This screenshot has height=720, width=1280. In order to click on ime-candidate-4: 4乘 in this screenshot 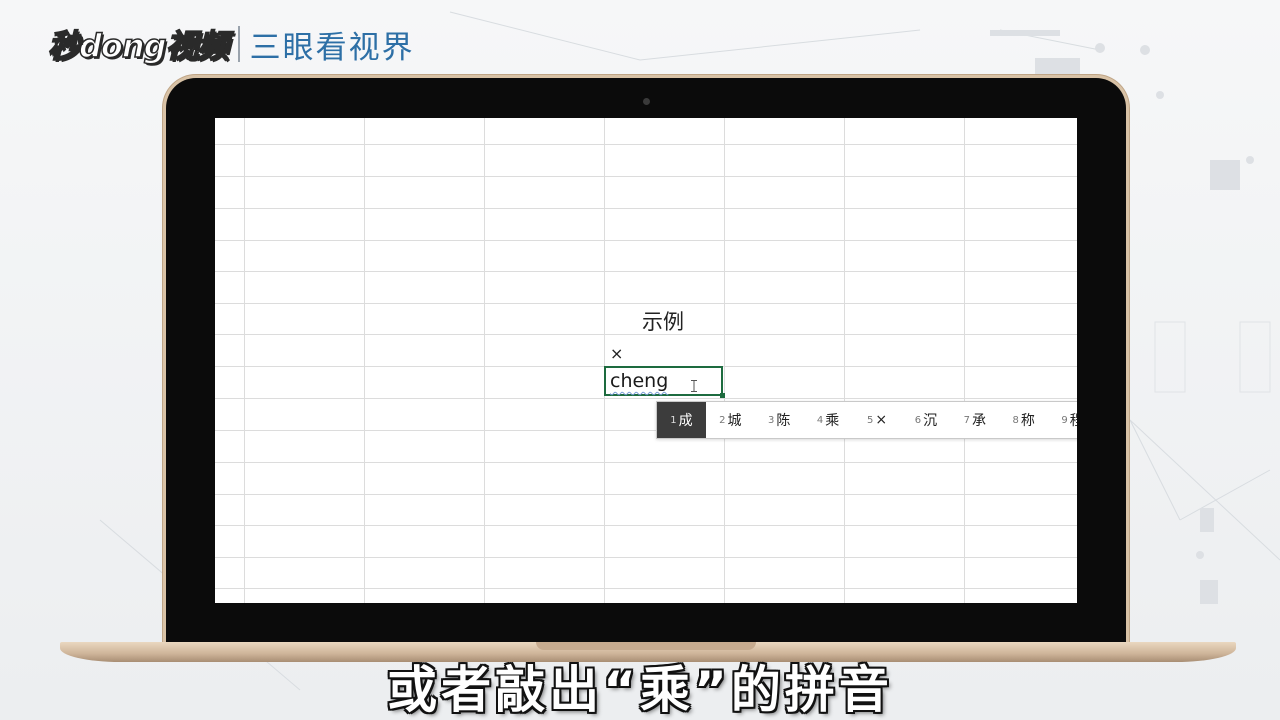, I will do `click(828, 420)`.